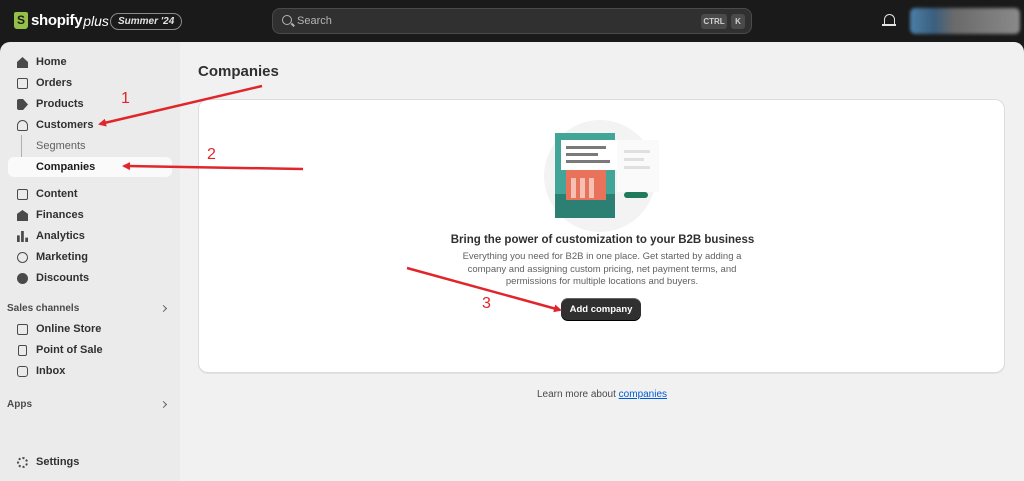 This screenshot has height=481, width=1024. I want to click on sidebar-item-content: Content, so click(90, 194).